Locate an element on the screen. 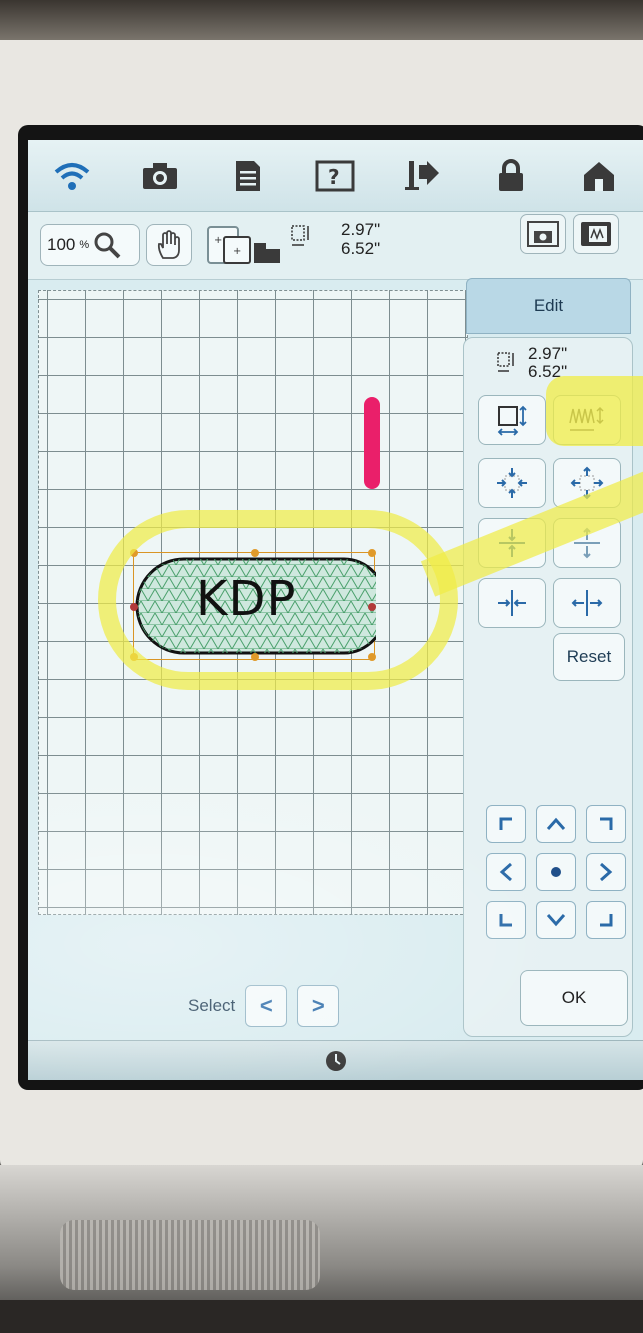  zoom-button: 100% is located at coordinates (90, 245).